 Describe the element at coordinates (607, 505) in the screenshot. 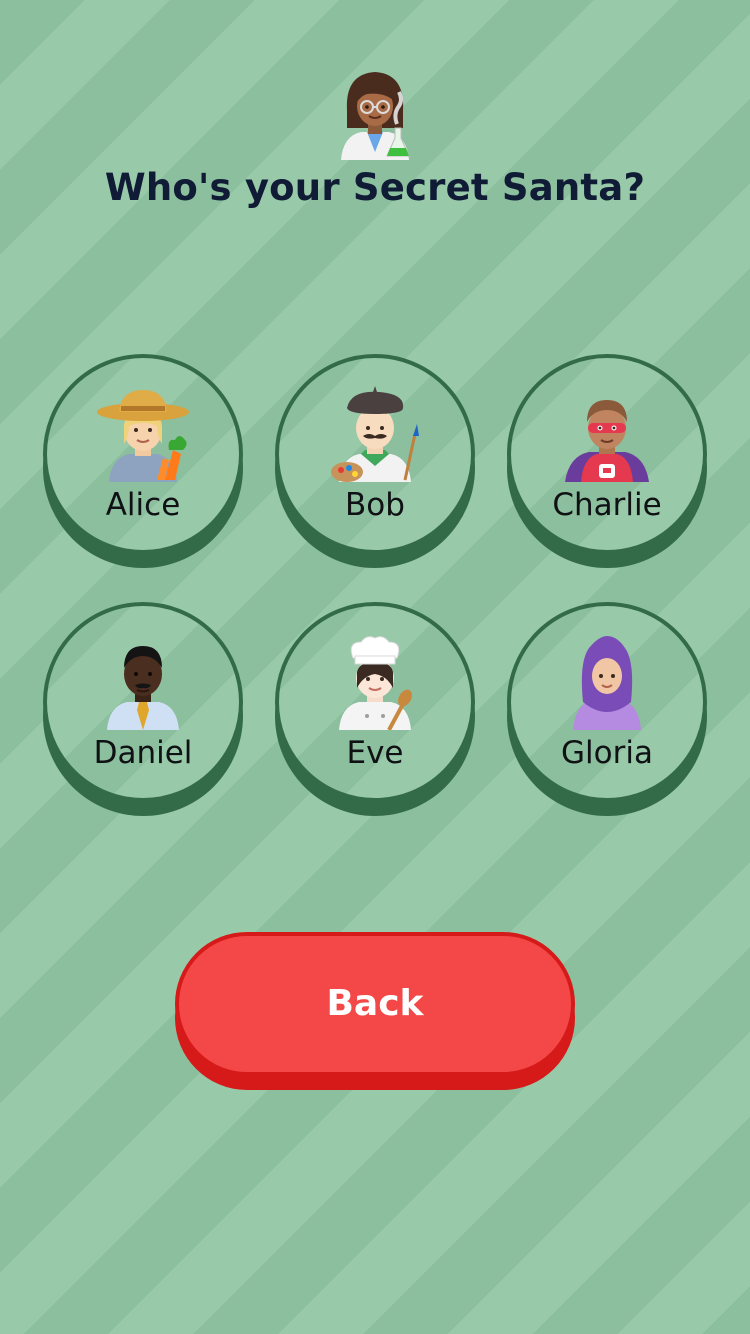

I see `person-name: Charlie` at that location.